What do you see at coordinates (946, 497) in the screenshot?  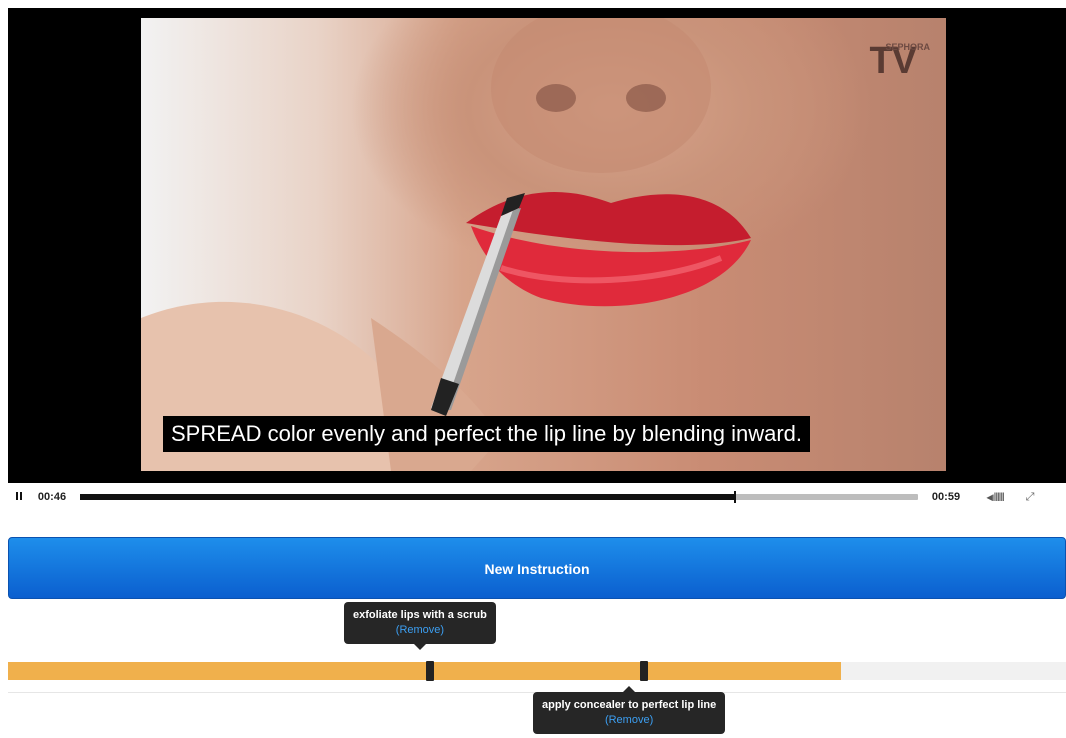 I see `total-time: 00:59` at bounding box center [946, 497].